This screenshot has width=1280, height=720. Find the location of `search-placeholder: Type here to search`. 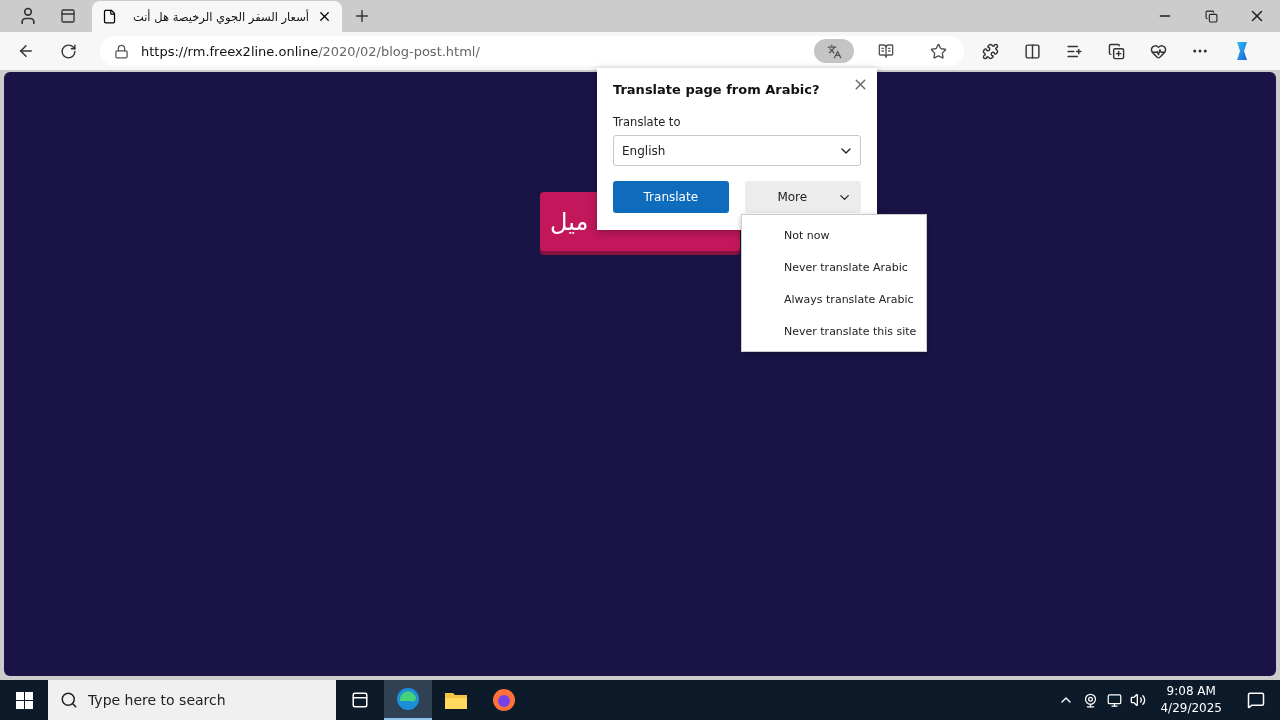

search-placeholder: Type here to search is located at coordinates (157, 700).